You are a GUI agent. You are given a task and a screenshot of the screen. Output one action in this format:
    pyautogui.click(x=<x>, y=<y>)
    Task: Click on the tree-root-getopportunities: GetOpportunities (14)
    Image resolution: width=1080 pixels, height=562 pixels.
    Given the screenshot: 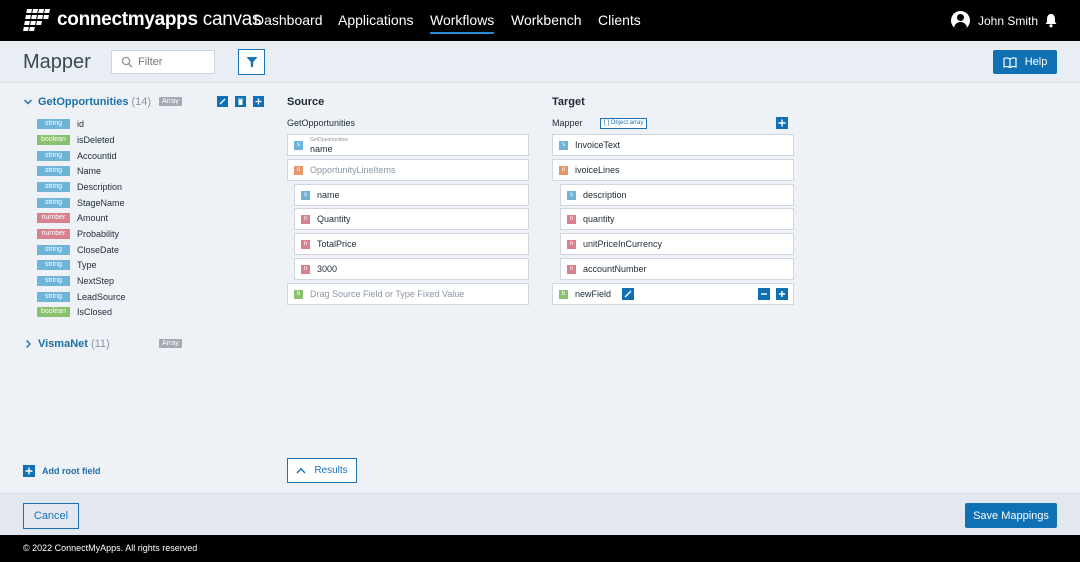 What is the action you would take?
    pyautogui.click(x=87, y=102)
    